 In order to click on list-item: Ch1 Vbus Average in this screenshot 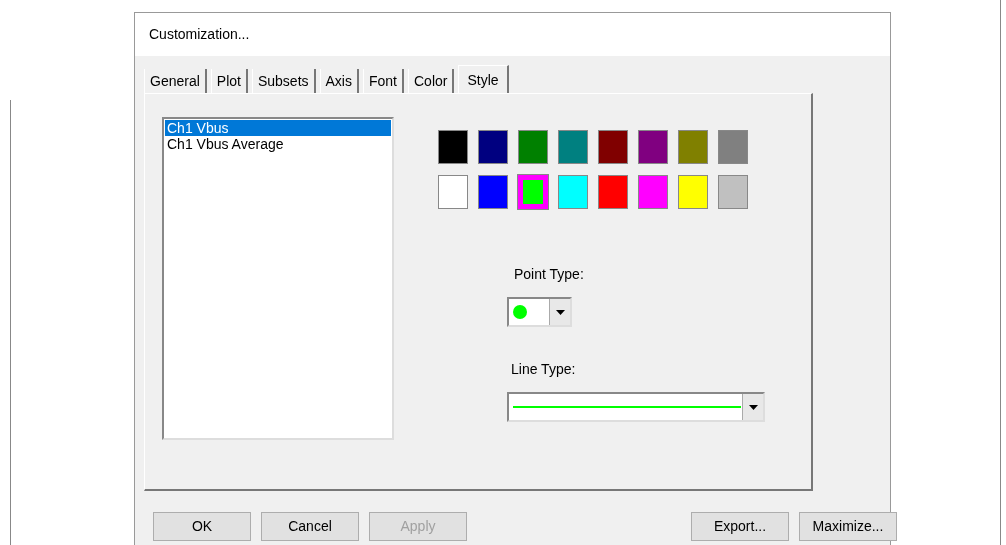, I will do `click(278, 144)`.